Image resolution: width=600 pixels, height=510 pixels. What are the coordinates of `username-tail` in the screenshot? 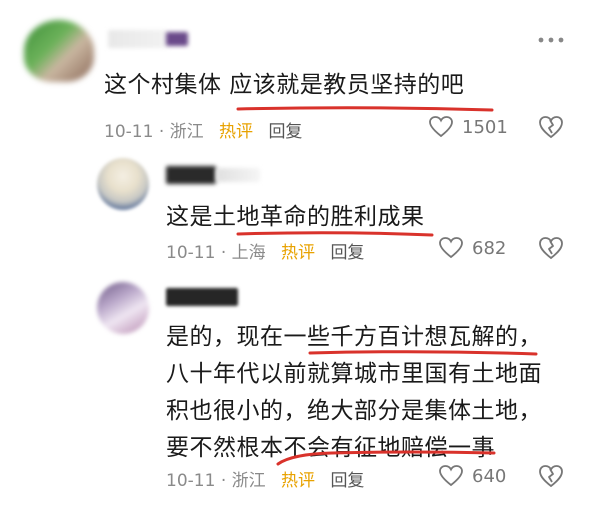 It's located at (238, 175).